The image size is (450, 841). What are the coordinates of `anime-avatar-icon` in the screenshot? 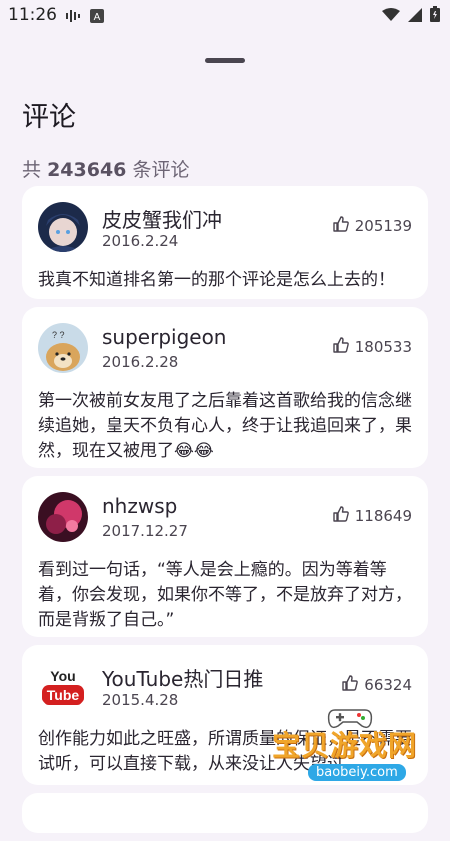 It's located at (63, 227).